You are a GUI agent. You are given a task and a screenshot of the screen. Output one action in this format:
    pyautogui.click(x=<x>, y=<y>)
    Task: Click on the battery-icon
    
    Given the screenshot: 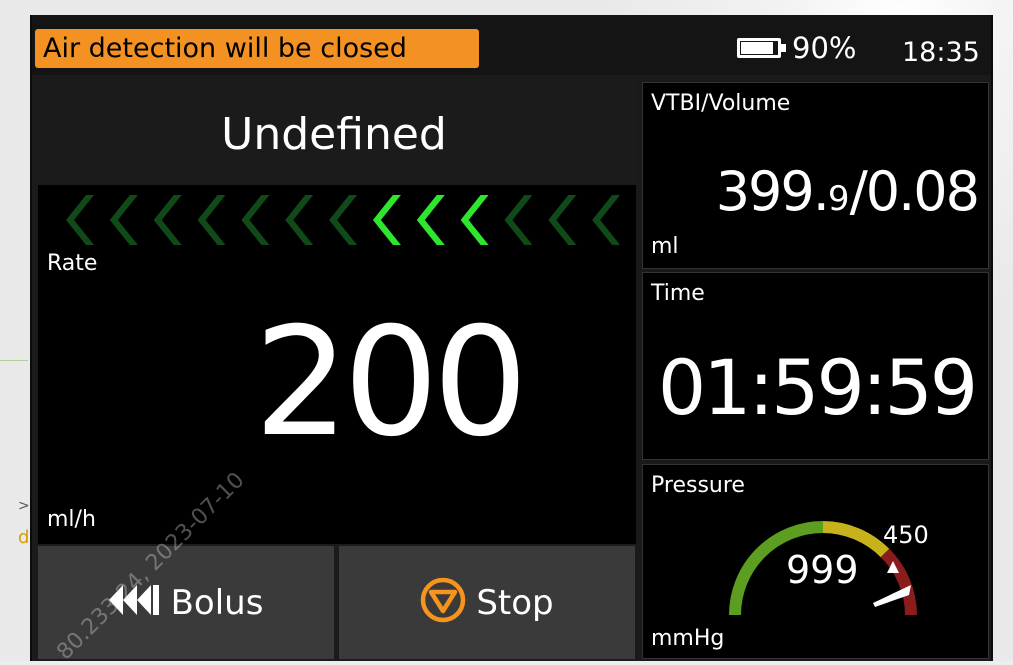 What is the action you would take?
    pyautogui.click(x=762, y=49)
    